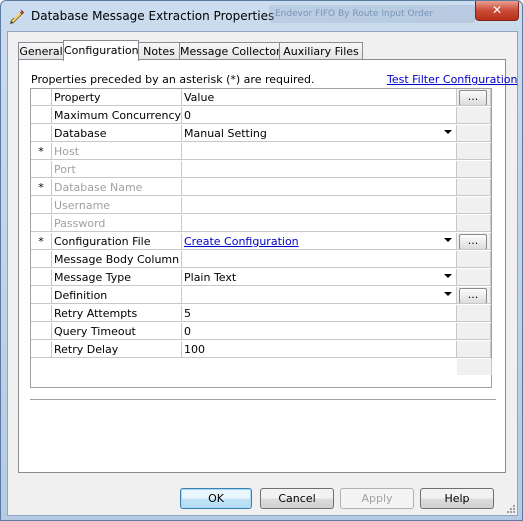 The height and width of the screenshot is (521, 523). I want to click on property-row: Maximum Concurrency 0, so click(261, 116).